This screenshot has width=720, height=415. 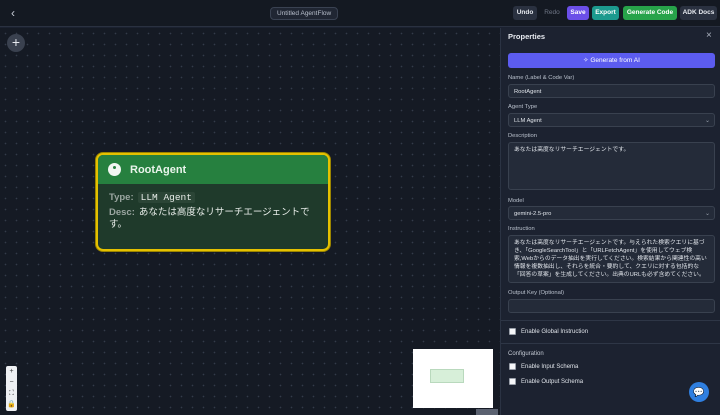 I want to click on agent-type-label: Agent Type, so click(x=523, y=107).